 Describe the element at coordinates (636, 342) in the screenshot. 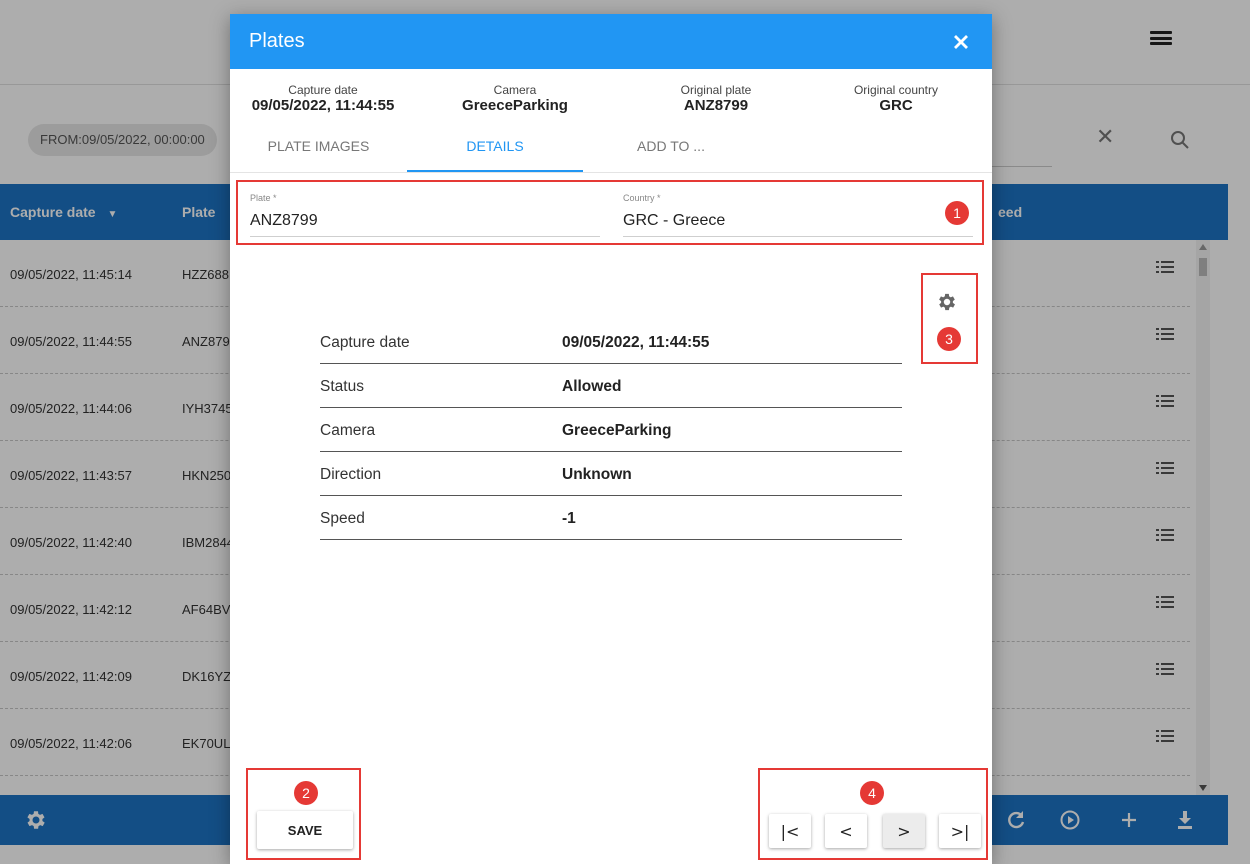

I see `details-value: 09/05/2022, 11:44:55` at that location.